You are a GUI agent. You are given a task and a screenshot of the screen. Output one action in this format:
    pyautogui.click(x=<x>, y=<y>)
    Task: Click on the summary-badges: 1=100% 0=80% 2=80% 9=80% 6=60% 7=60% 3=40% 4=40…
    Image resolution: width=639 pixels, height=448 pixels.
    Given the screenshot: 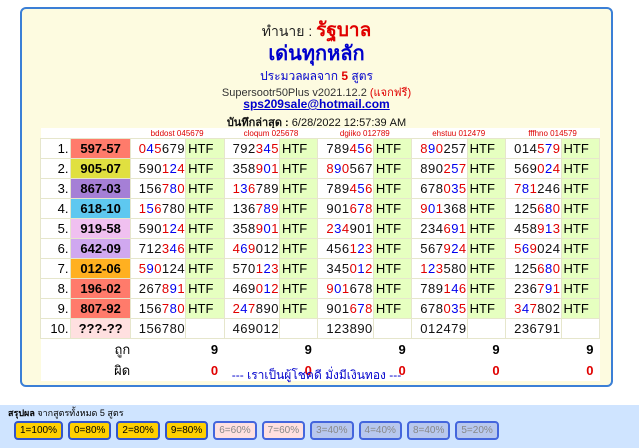 What is the action you would take?
    pyautogui.click(x=256, y=430)
    